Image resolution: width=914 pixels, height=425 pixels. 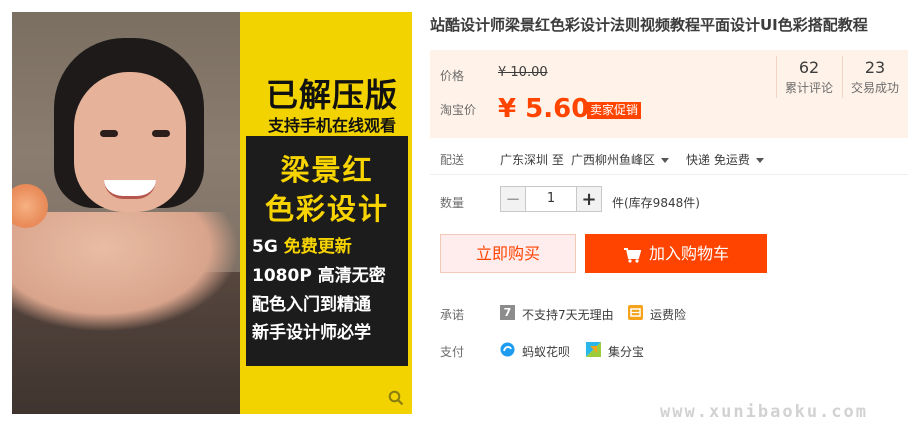 I want to click on promise-shipping-insurance: 运费险, so click(x=668, y=314).